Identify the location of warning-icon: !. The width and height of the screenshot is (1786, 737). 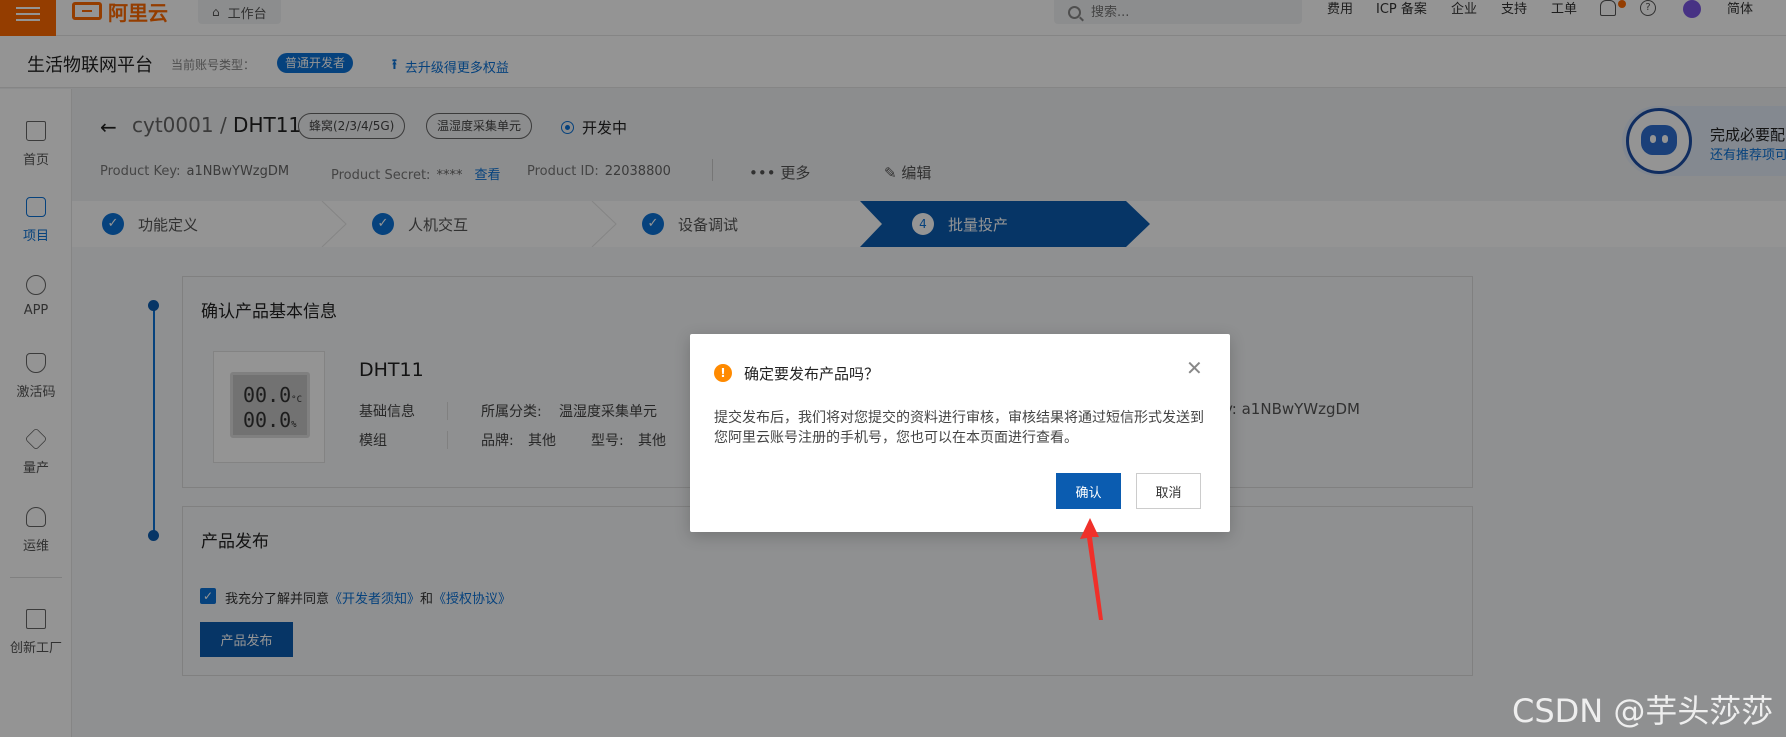
(723, 373).